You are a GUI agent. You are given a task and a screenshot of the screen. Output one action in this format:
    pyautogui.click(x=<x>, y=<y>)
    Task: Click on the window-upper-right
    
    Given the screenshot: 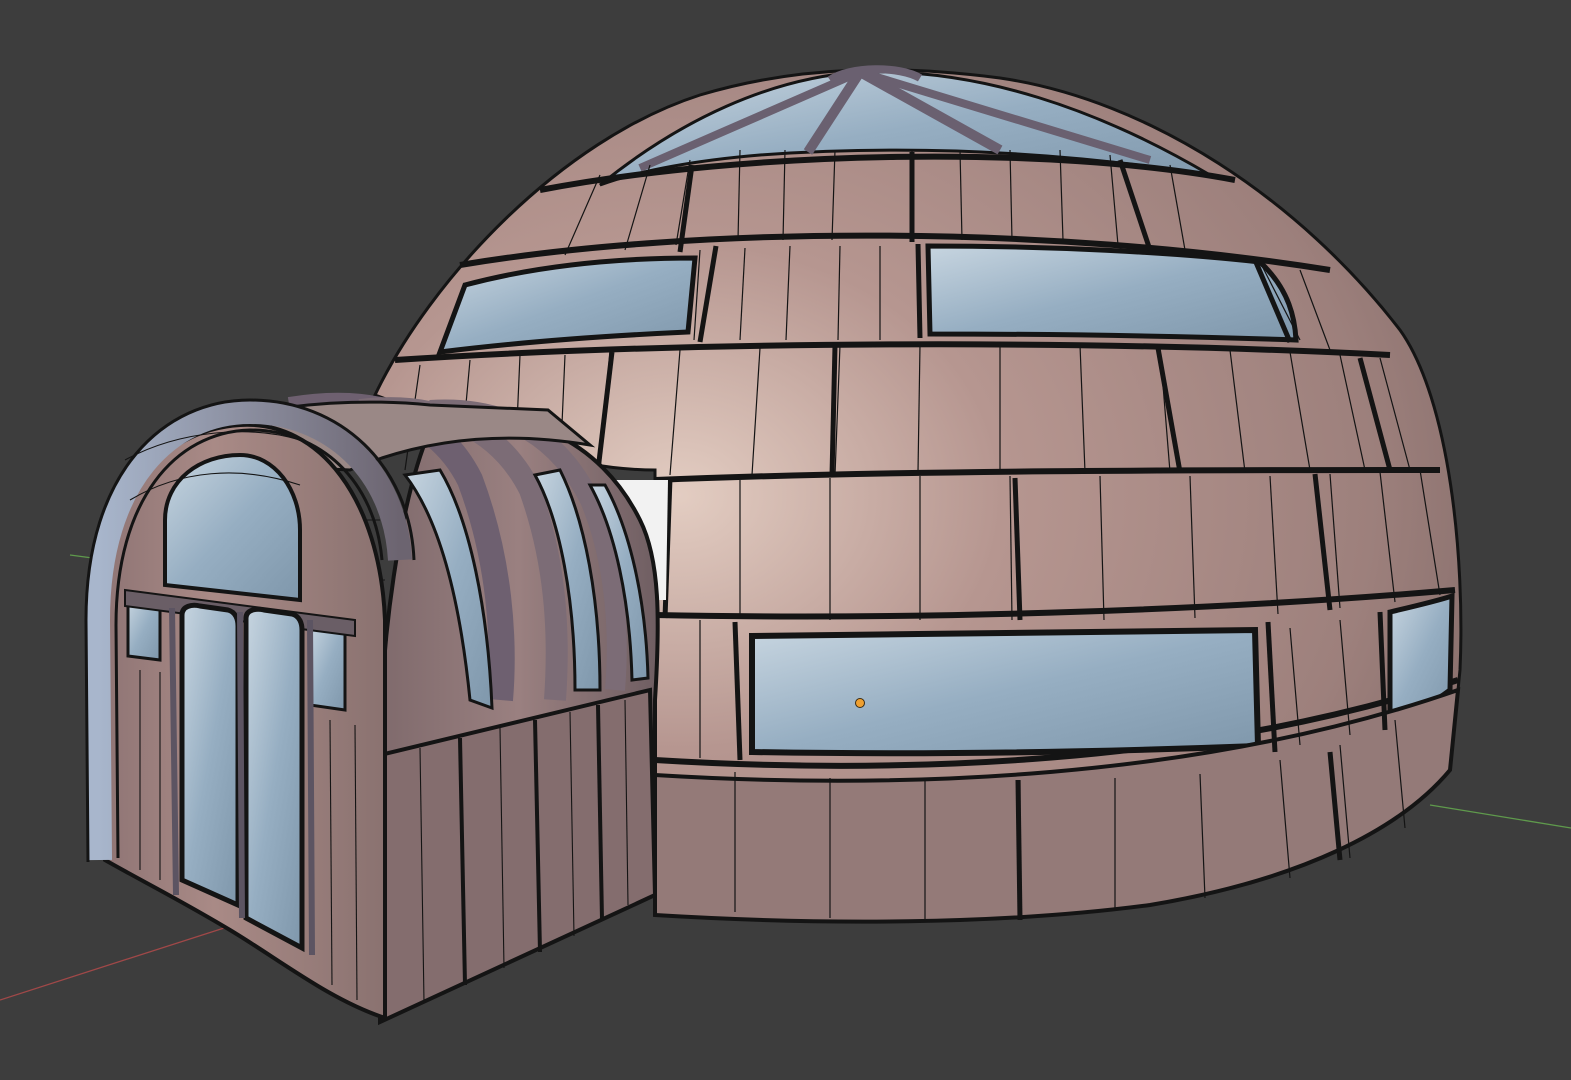 What is the action you would take?
    pyautogui.click(x=1112, y=293)
    